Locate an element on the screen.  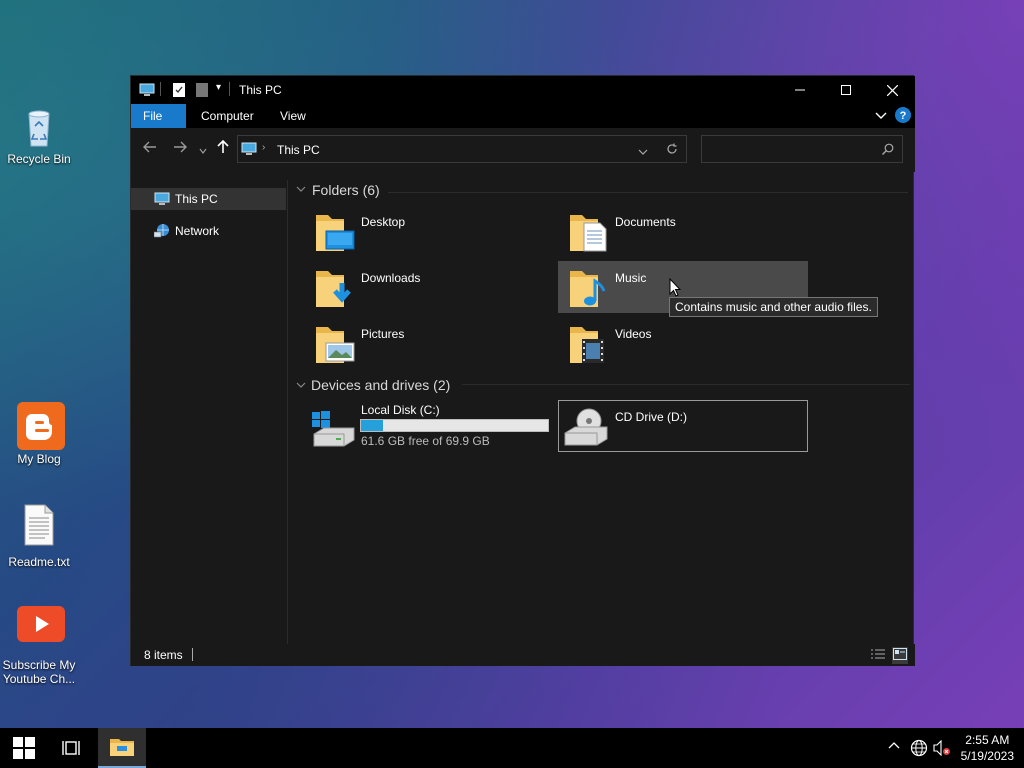
folder-name: Downloads is located at coordinates (391, 278).